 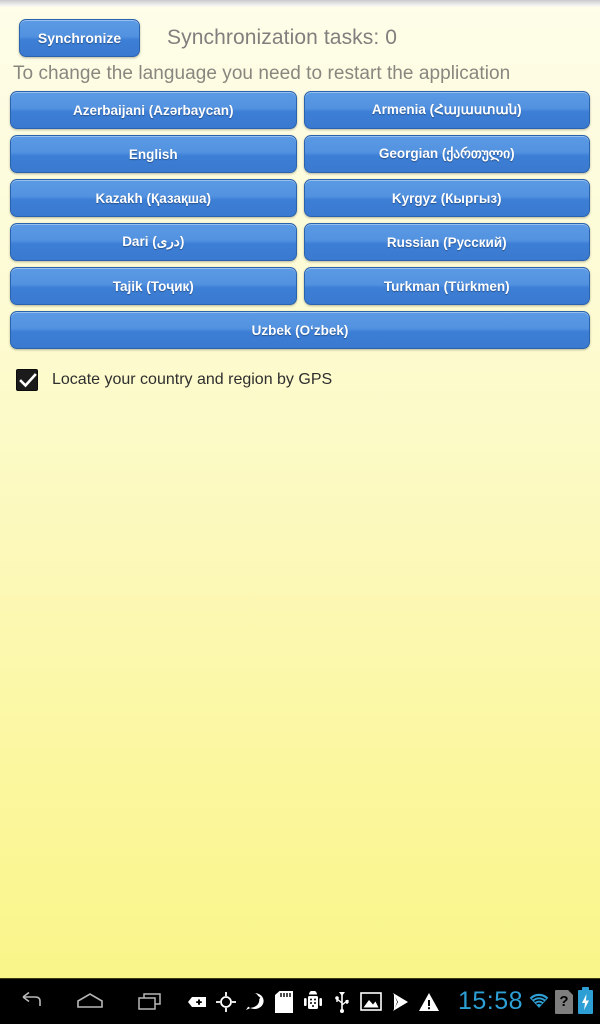 I want to click on nav-buttons, so click(x=90, y=1002).